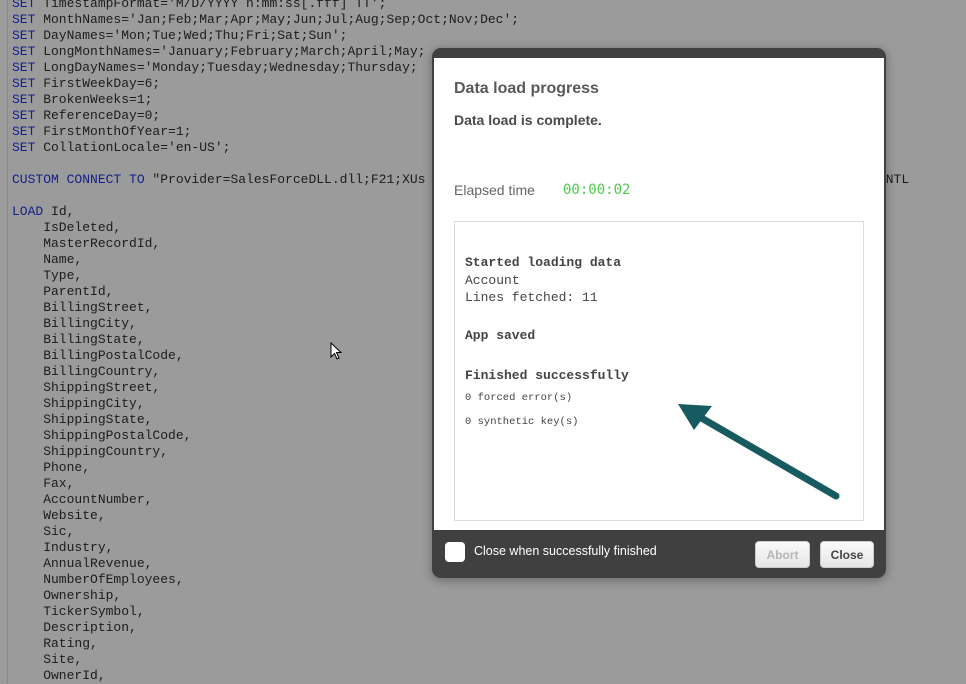 The image size is (966, 684). Describe the element at coordinates (759, 452) in the screenshot. I see `annotation-arrow-icon` at that location.